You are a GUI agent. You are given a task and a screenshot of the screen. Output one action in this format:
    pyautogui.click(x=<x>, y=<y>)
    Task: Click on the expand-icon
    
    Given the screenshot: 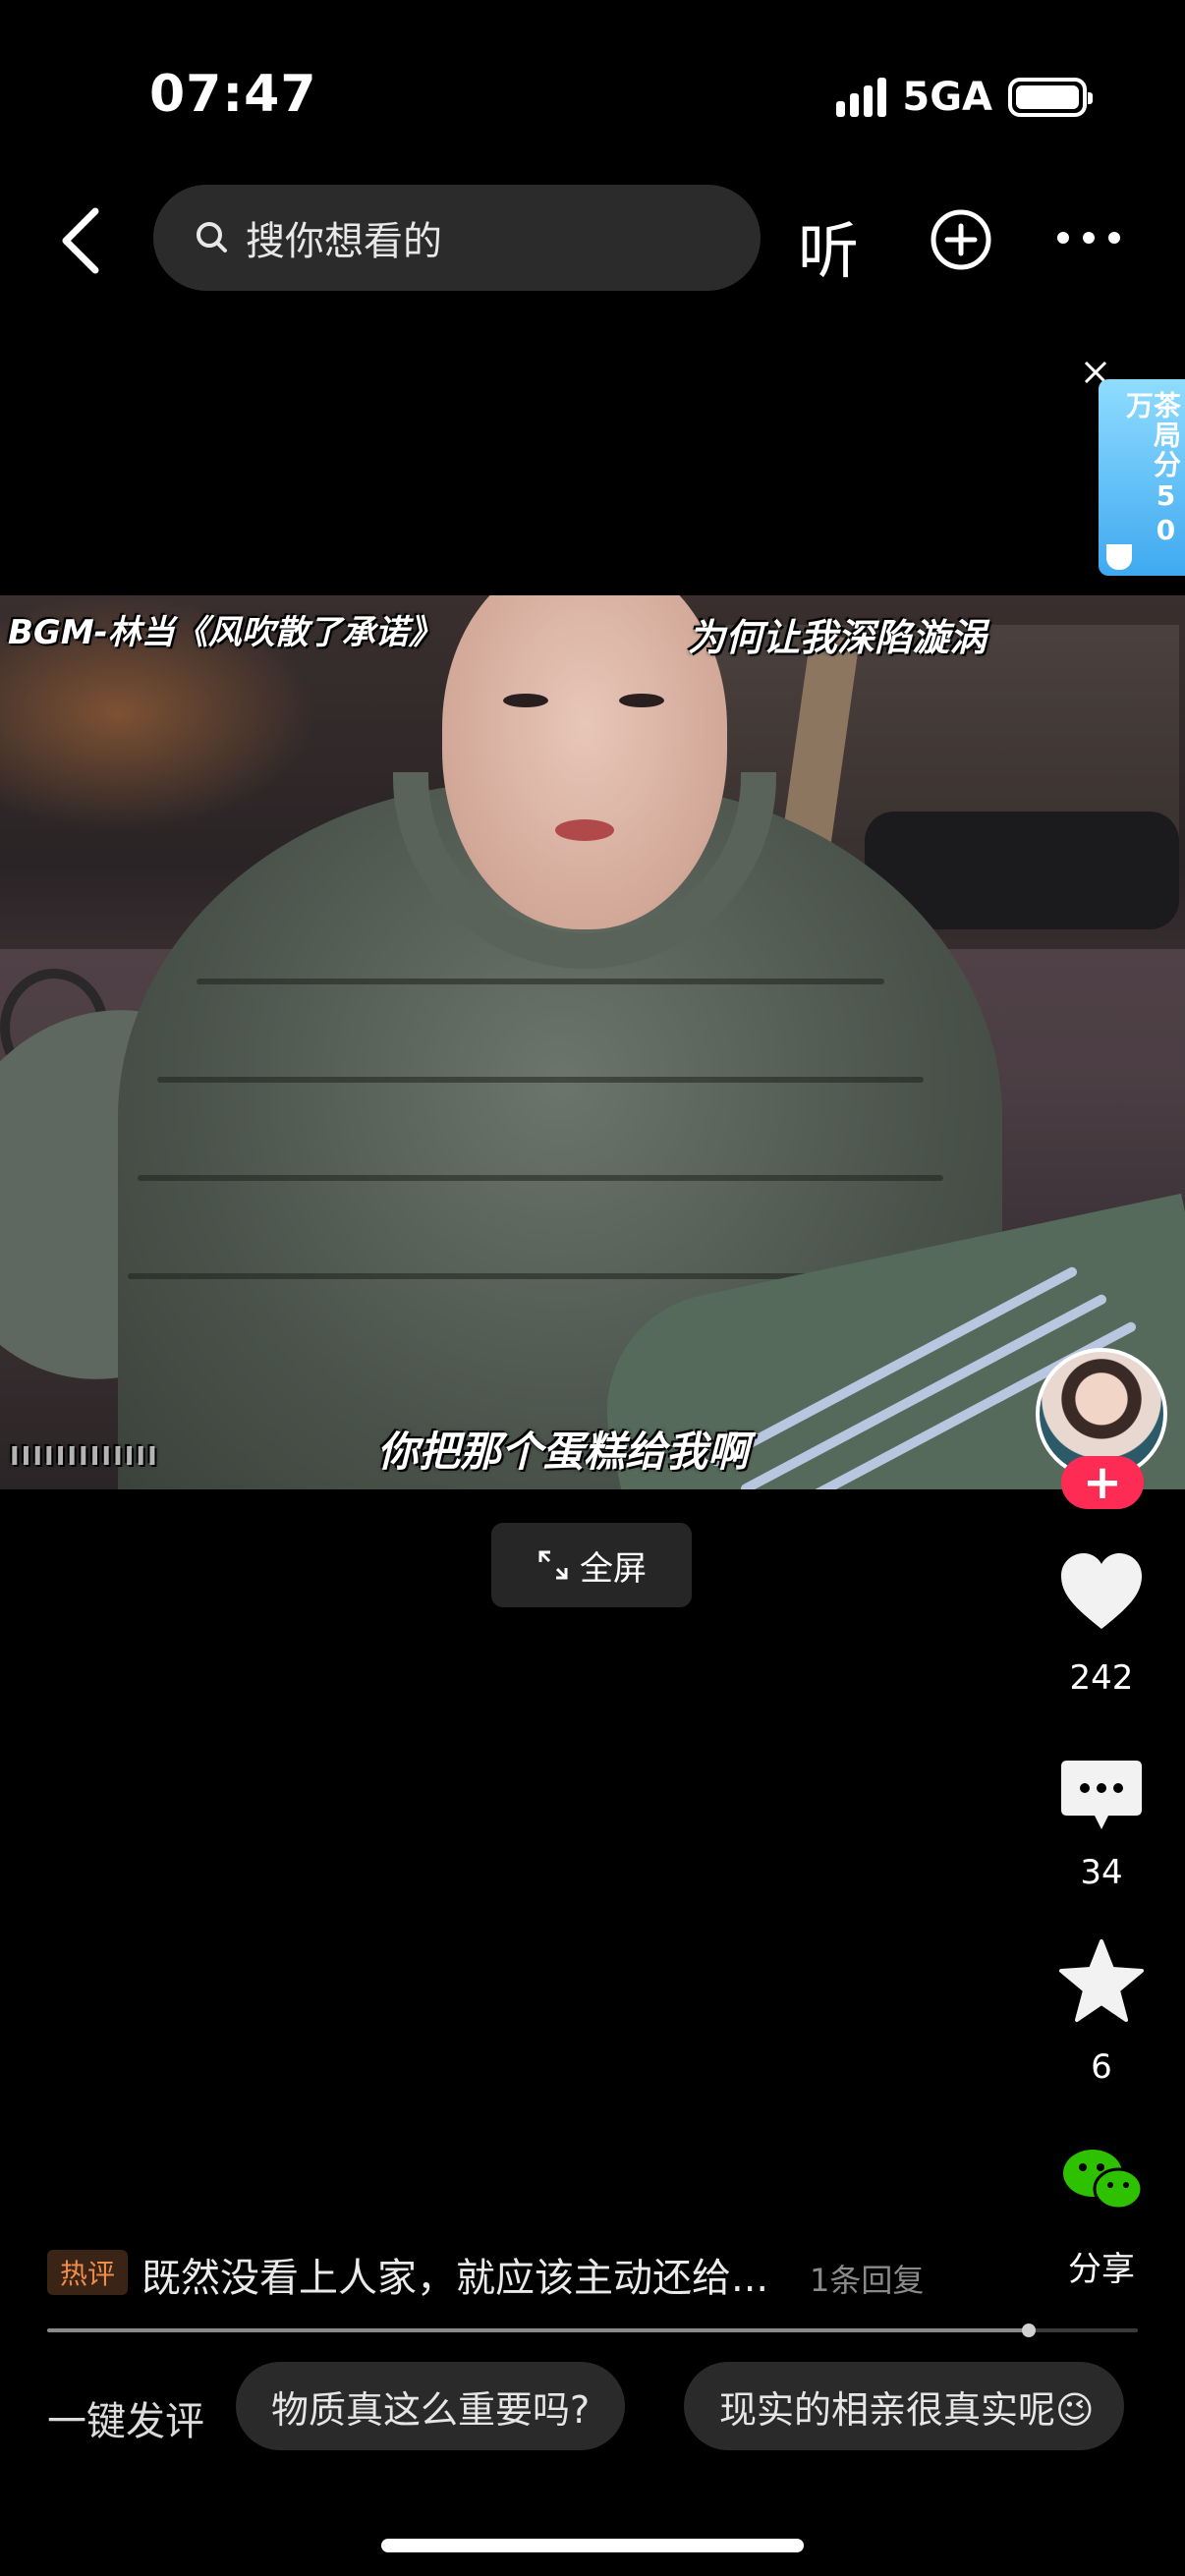 What is the action you would take?
    pyautogui.click(x=553, y=1565)
    